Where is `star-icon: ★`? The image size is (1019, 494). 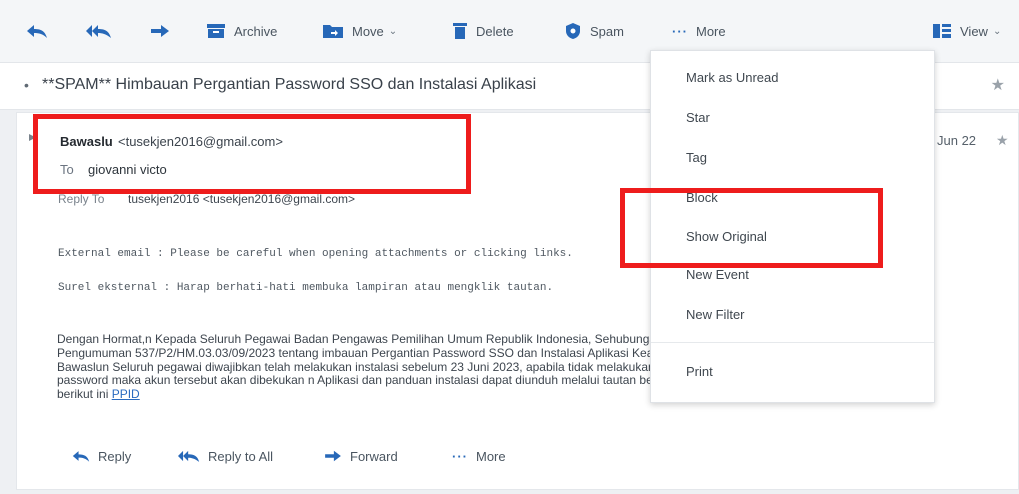
star-icon: ★ is located at coordinates (998, 85).